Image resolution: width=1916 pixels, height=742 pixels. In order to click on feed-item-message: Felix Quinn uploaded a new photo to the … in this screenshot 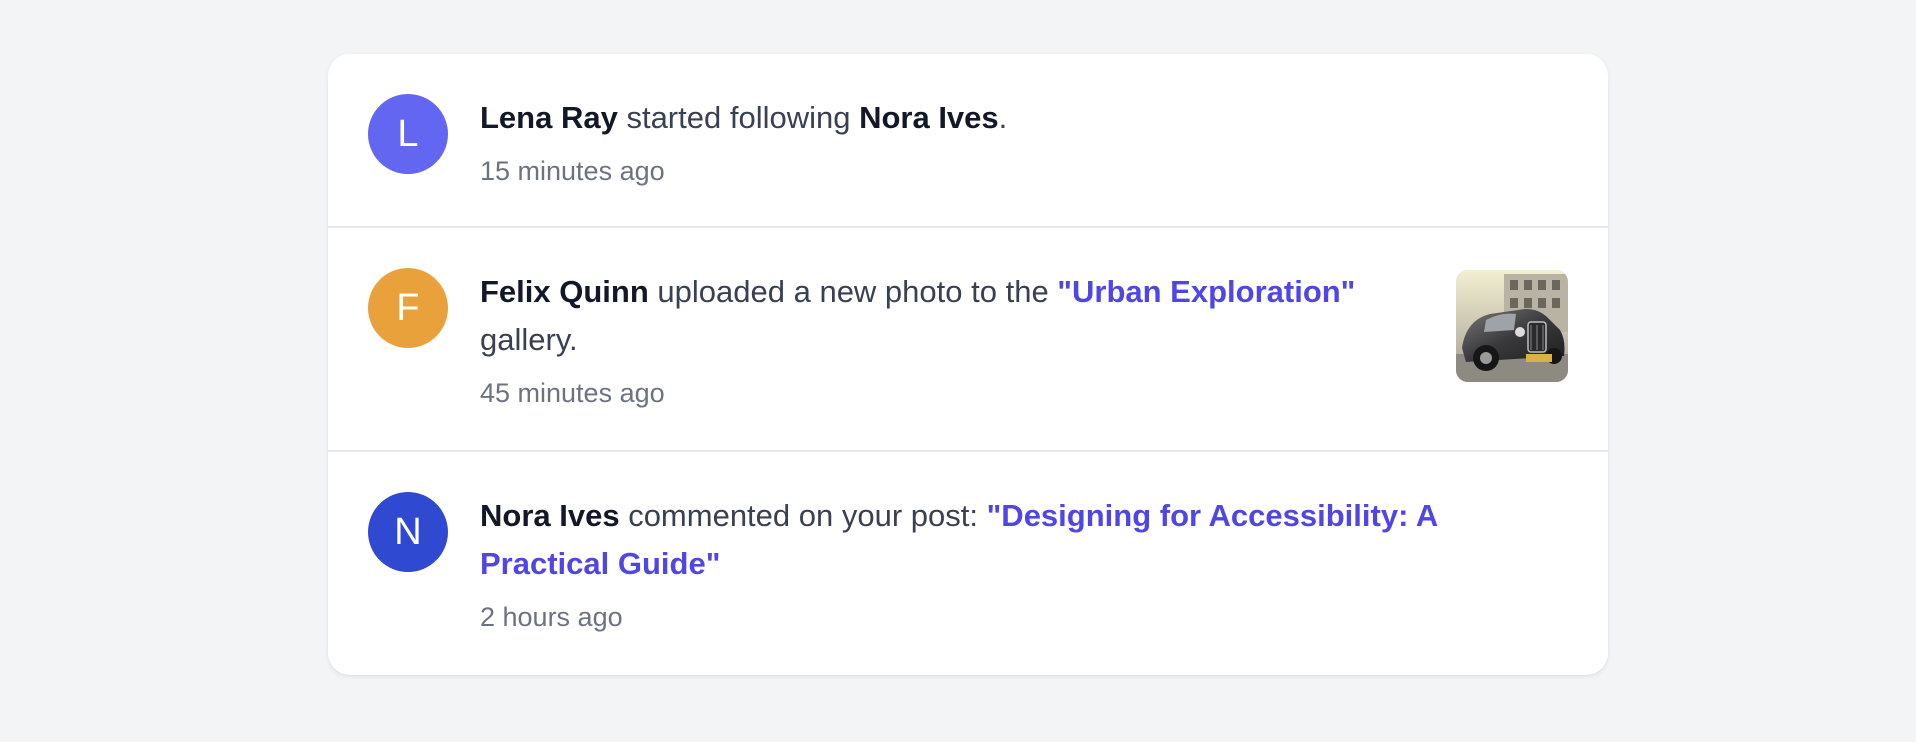, I will do `click(930, 316)`.